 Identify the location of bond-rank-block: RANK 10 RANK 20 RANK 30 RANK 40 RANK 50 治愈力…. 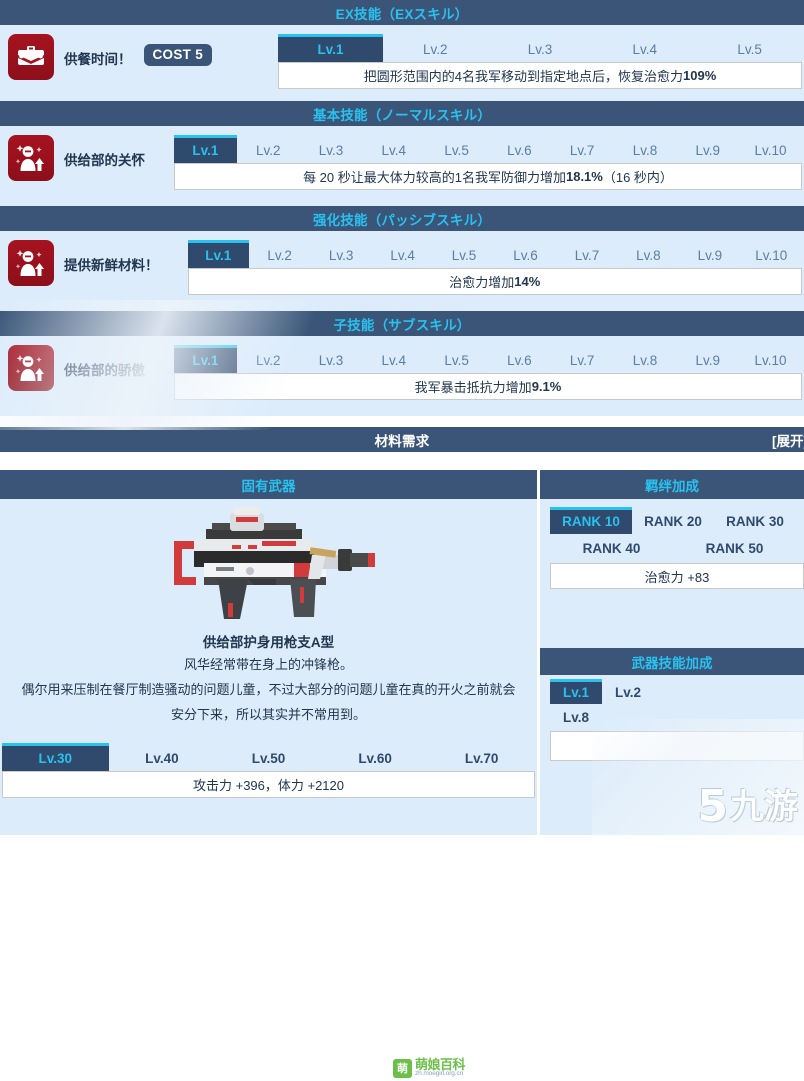
(672, 544).